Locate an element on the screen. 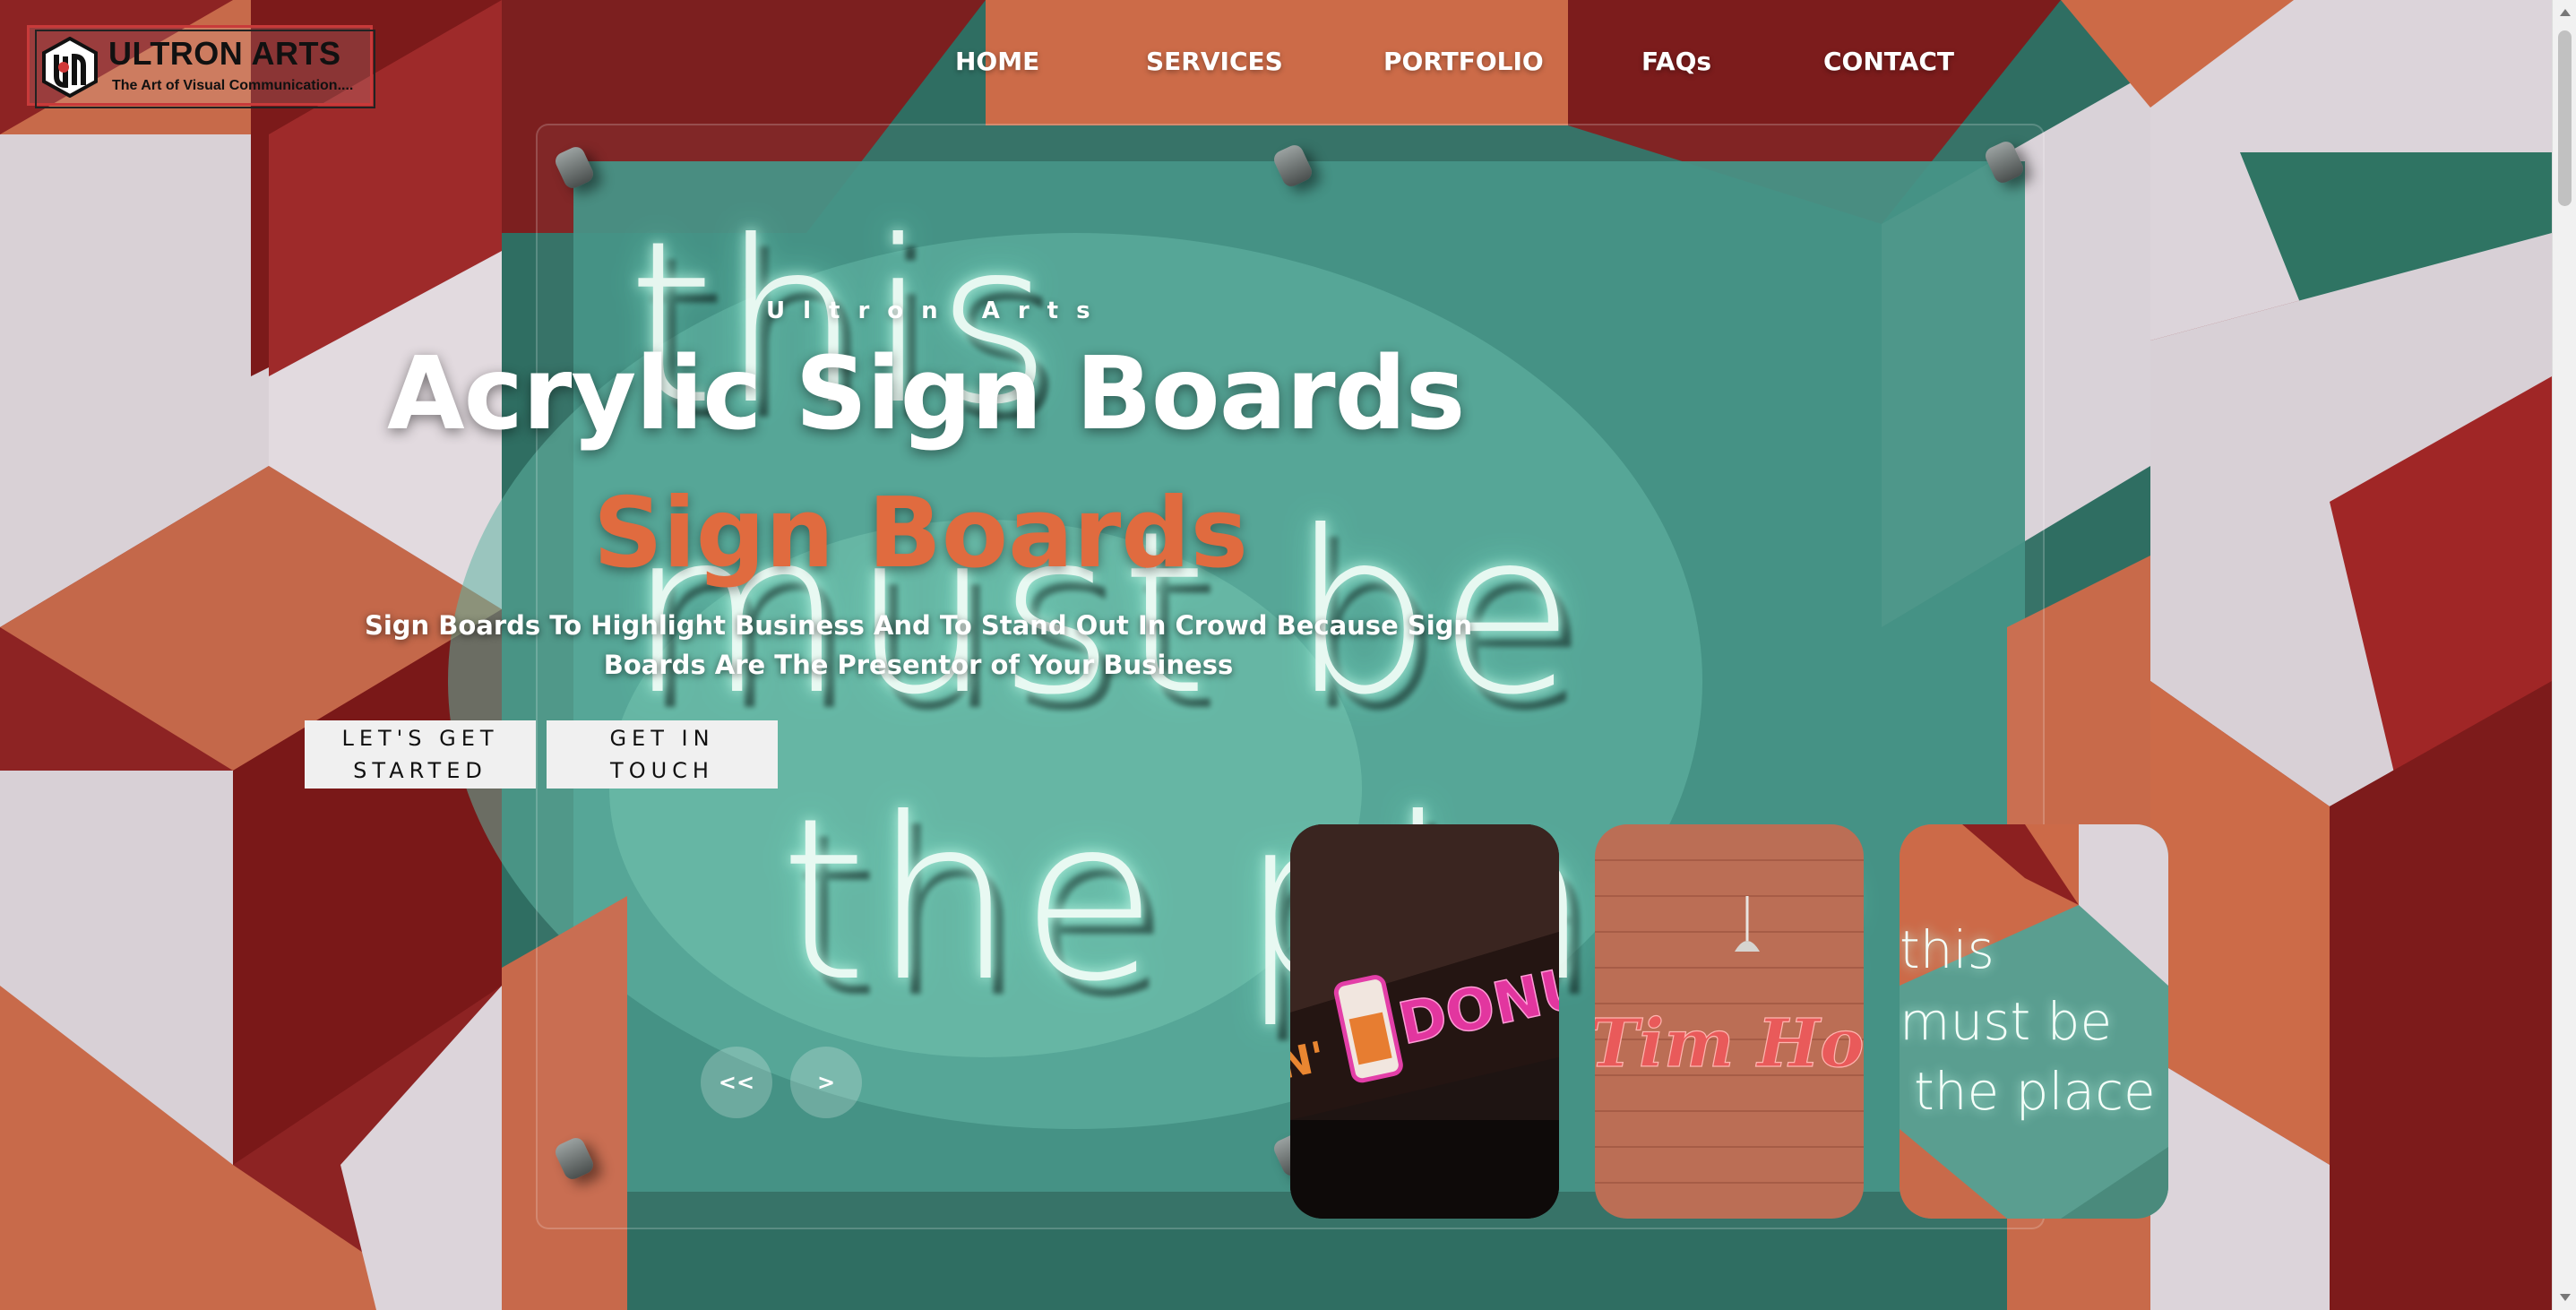 This screenshot has width=2576, height=1310. neon-text-line: the place is located at coordinates (2035, 1091).